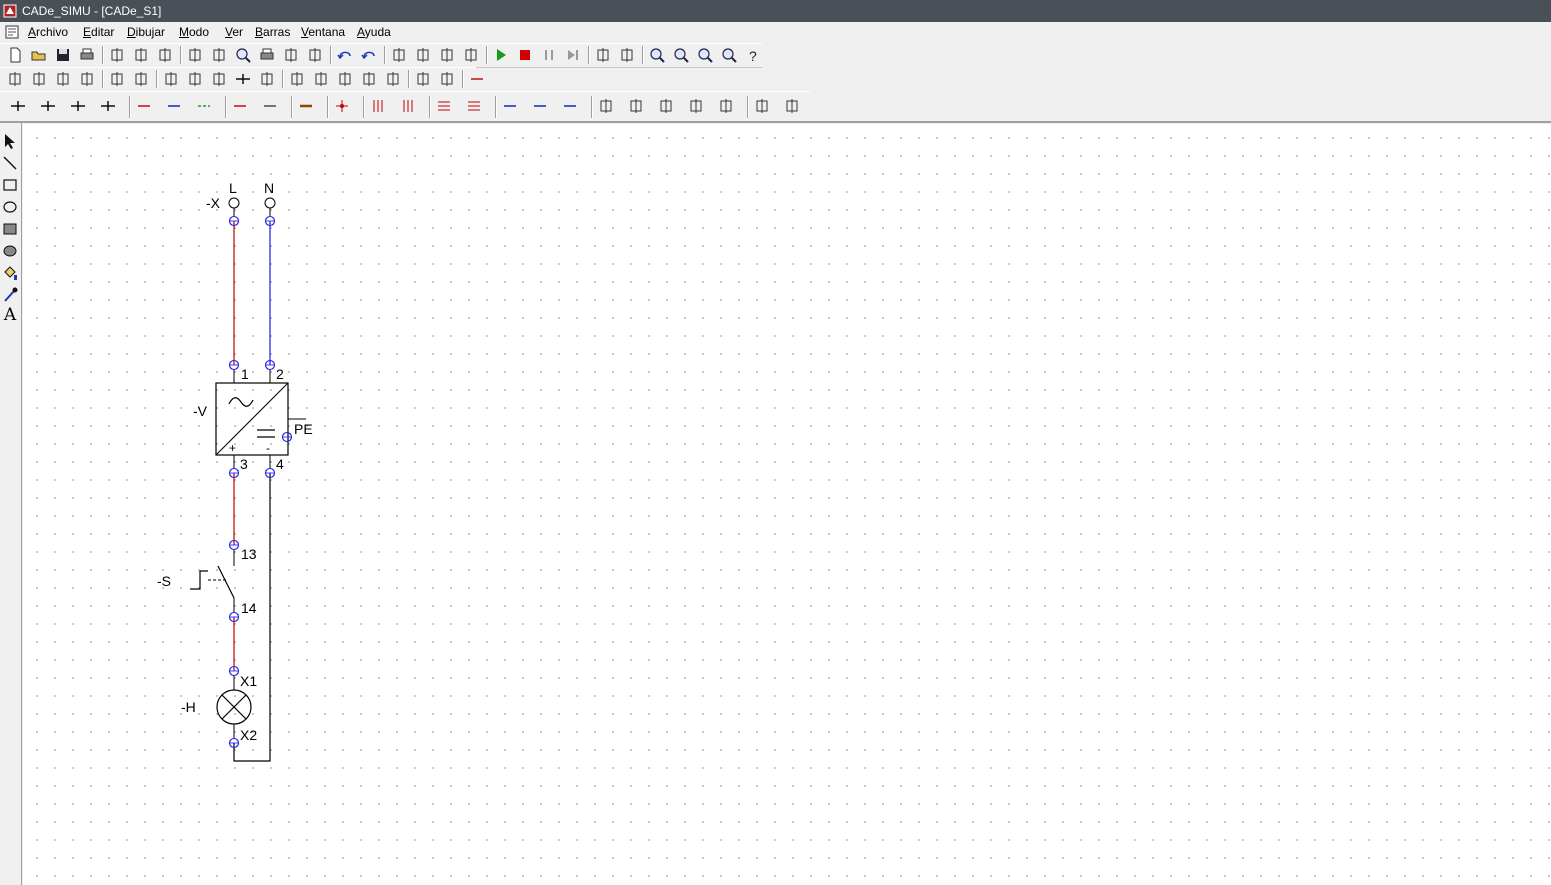 This screenshot has height=885, width=1551. What do you see at coordinates (87, 79) in the screenshot?
I see `multipole-breaker-icon` at bounding box center [87, 79].